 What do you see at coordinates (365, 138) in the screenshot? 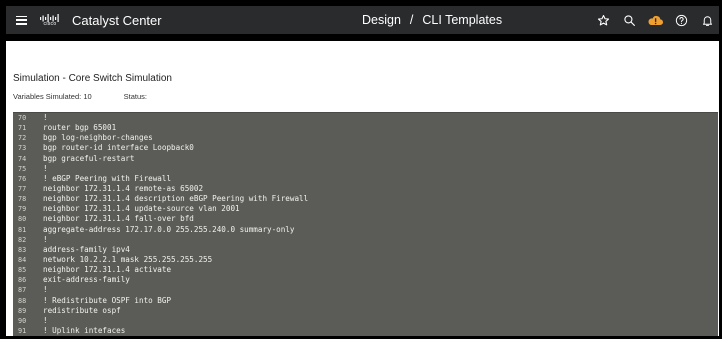
I see `code-line: 72 bgp log-neighbor-changes` at bounding box center [365, 138].